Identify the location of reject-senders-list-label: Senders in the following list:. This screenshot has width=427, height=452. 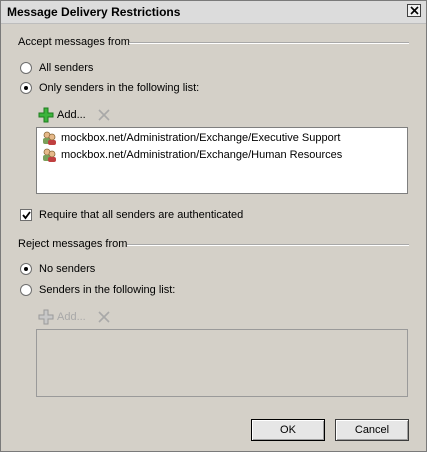
(107, 290).